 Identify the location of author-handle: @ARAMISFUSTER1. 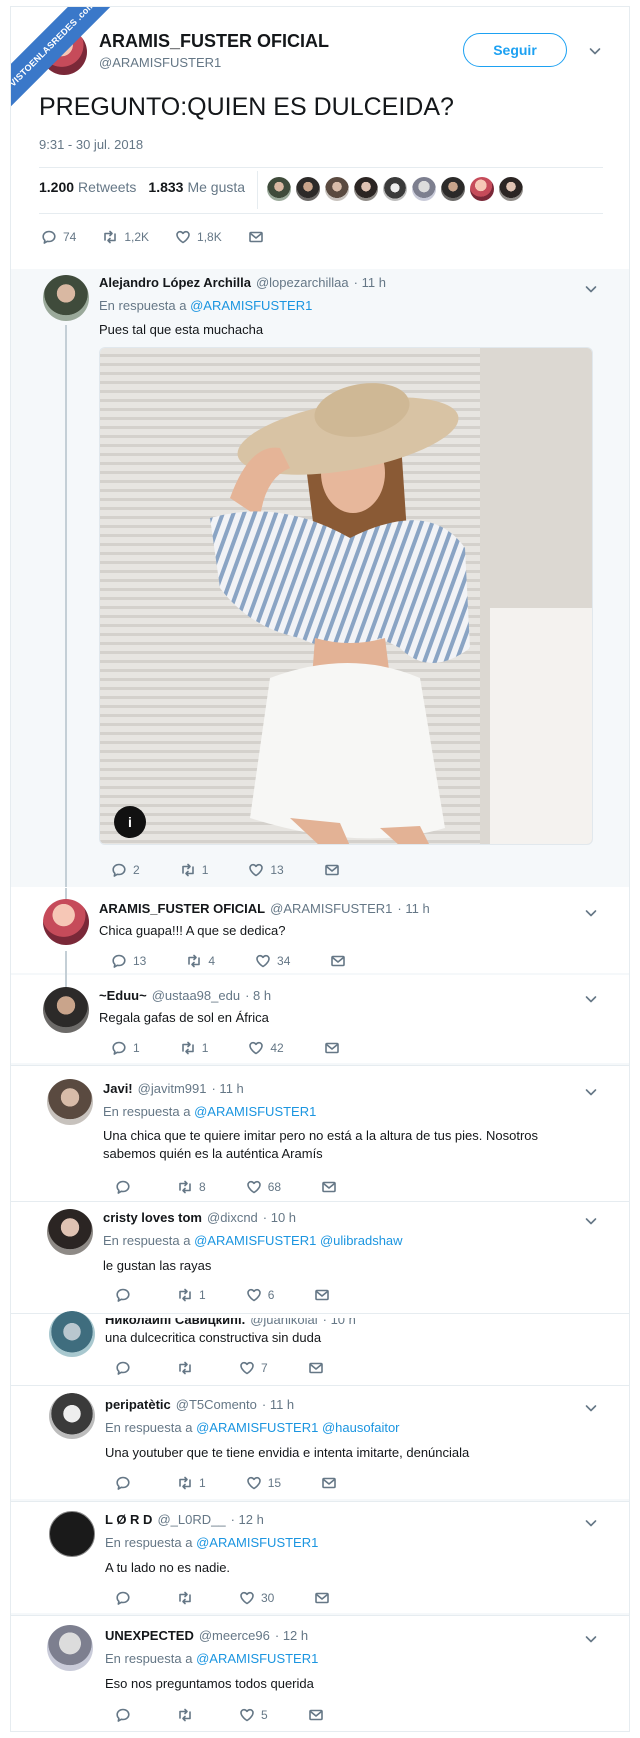
(160, 62).